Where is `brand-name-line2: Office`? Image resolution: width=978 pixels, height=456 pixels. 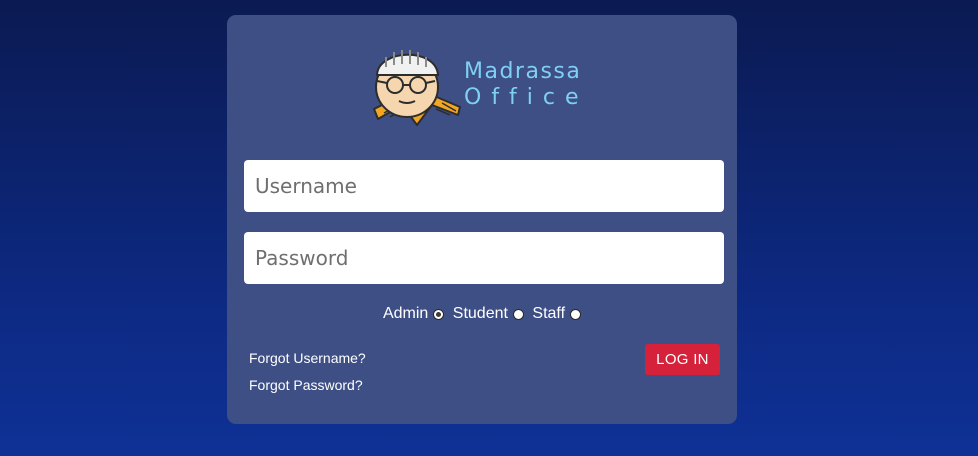
brand-name-line2: Office is located at coordinates (526, 97).